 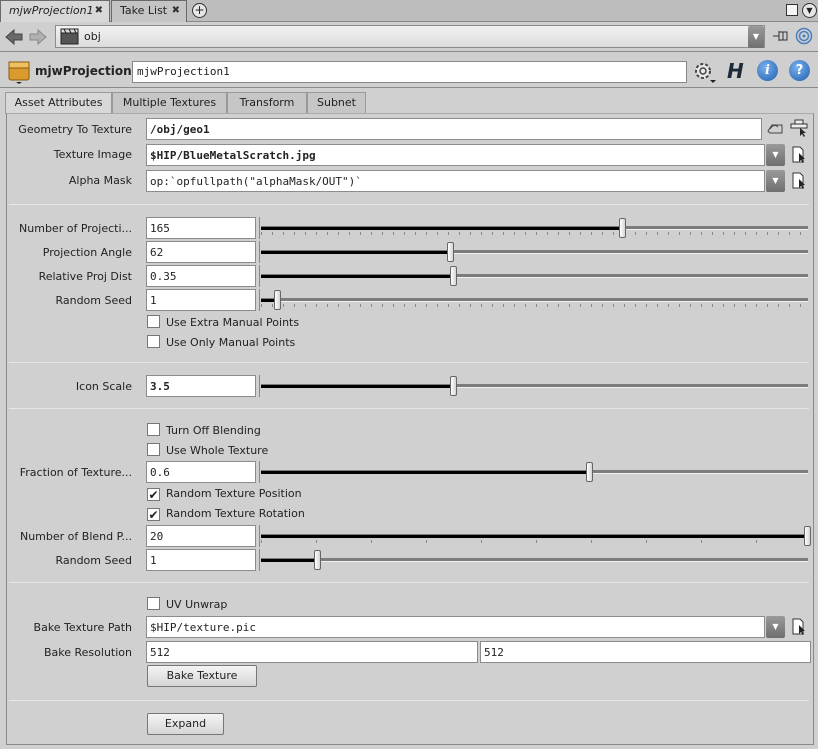 I want to click on bake-resolution-y-input: 512, so click(x=645, y=652).